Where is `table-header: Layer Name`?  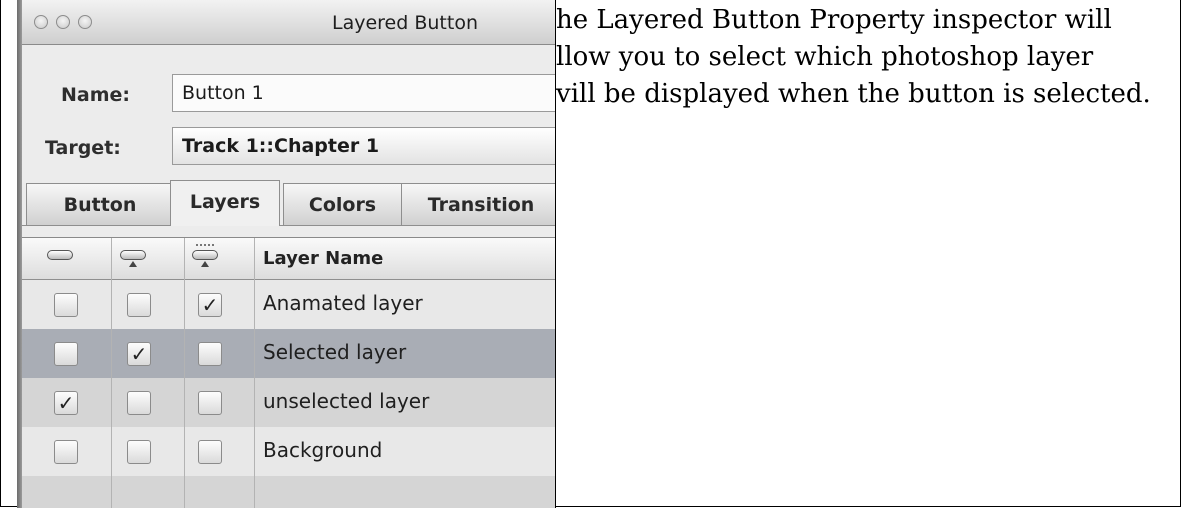
table-header: Layer Name is located at coordinates (288, 259).